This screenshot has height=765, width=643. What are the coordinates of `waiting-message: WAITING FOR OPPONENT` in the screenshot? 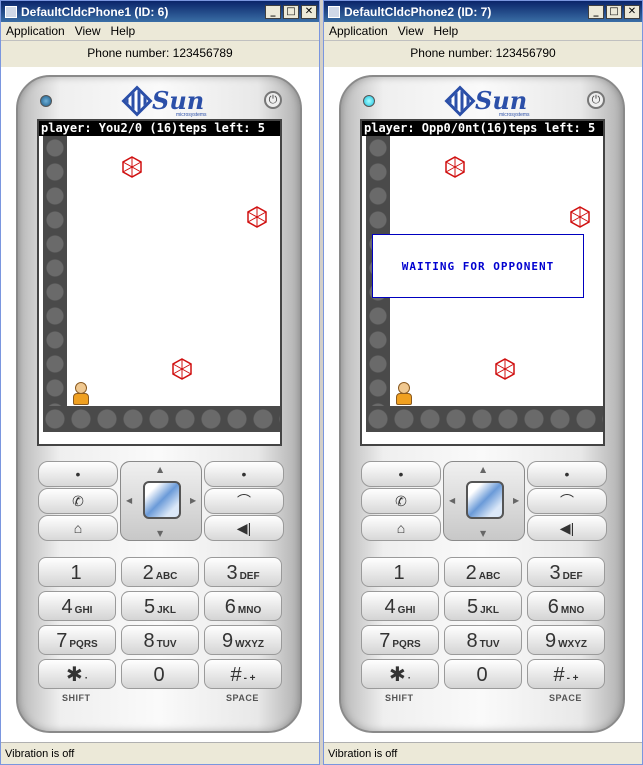 It's located at (478, 266).